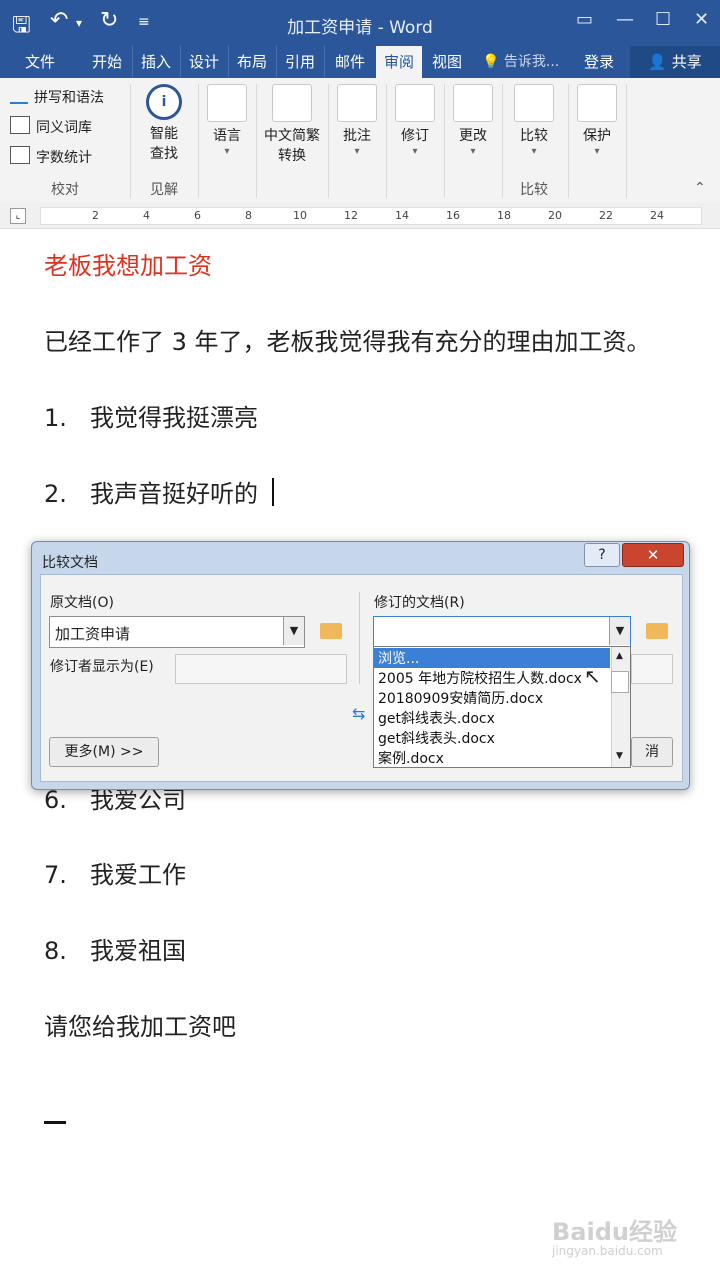 The height and width of the screenshot is (1280, 720). Describe the element at coordinates (599, 62) in the screenshot. I see `login-button: 登录` at that location.